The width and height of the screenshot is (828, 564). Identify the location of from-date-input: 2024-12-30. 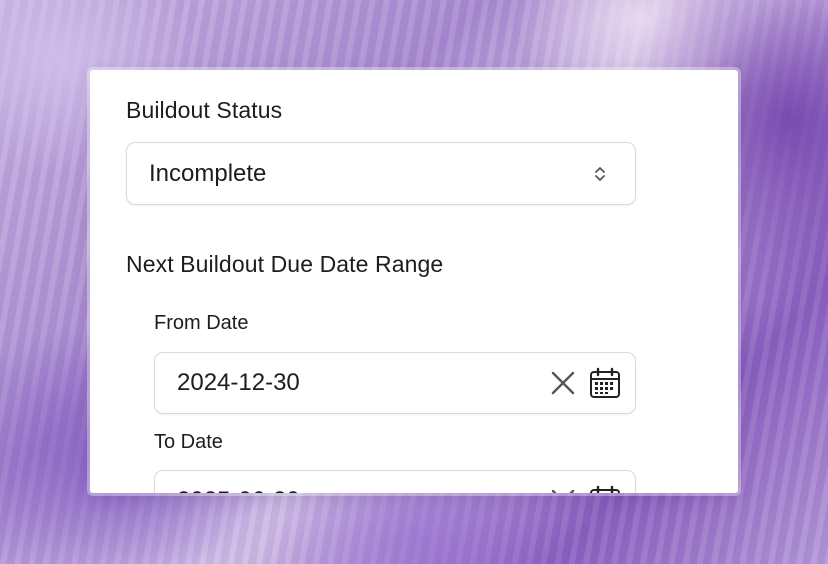
(395, 383).